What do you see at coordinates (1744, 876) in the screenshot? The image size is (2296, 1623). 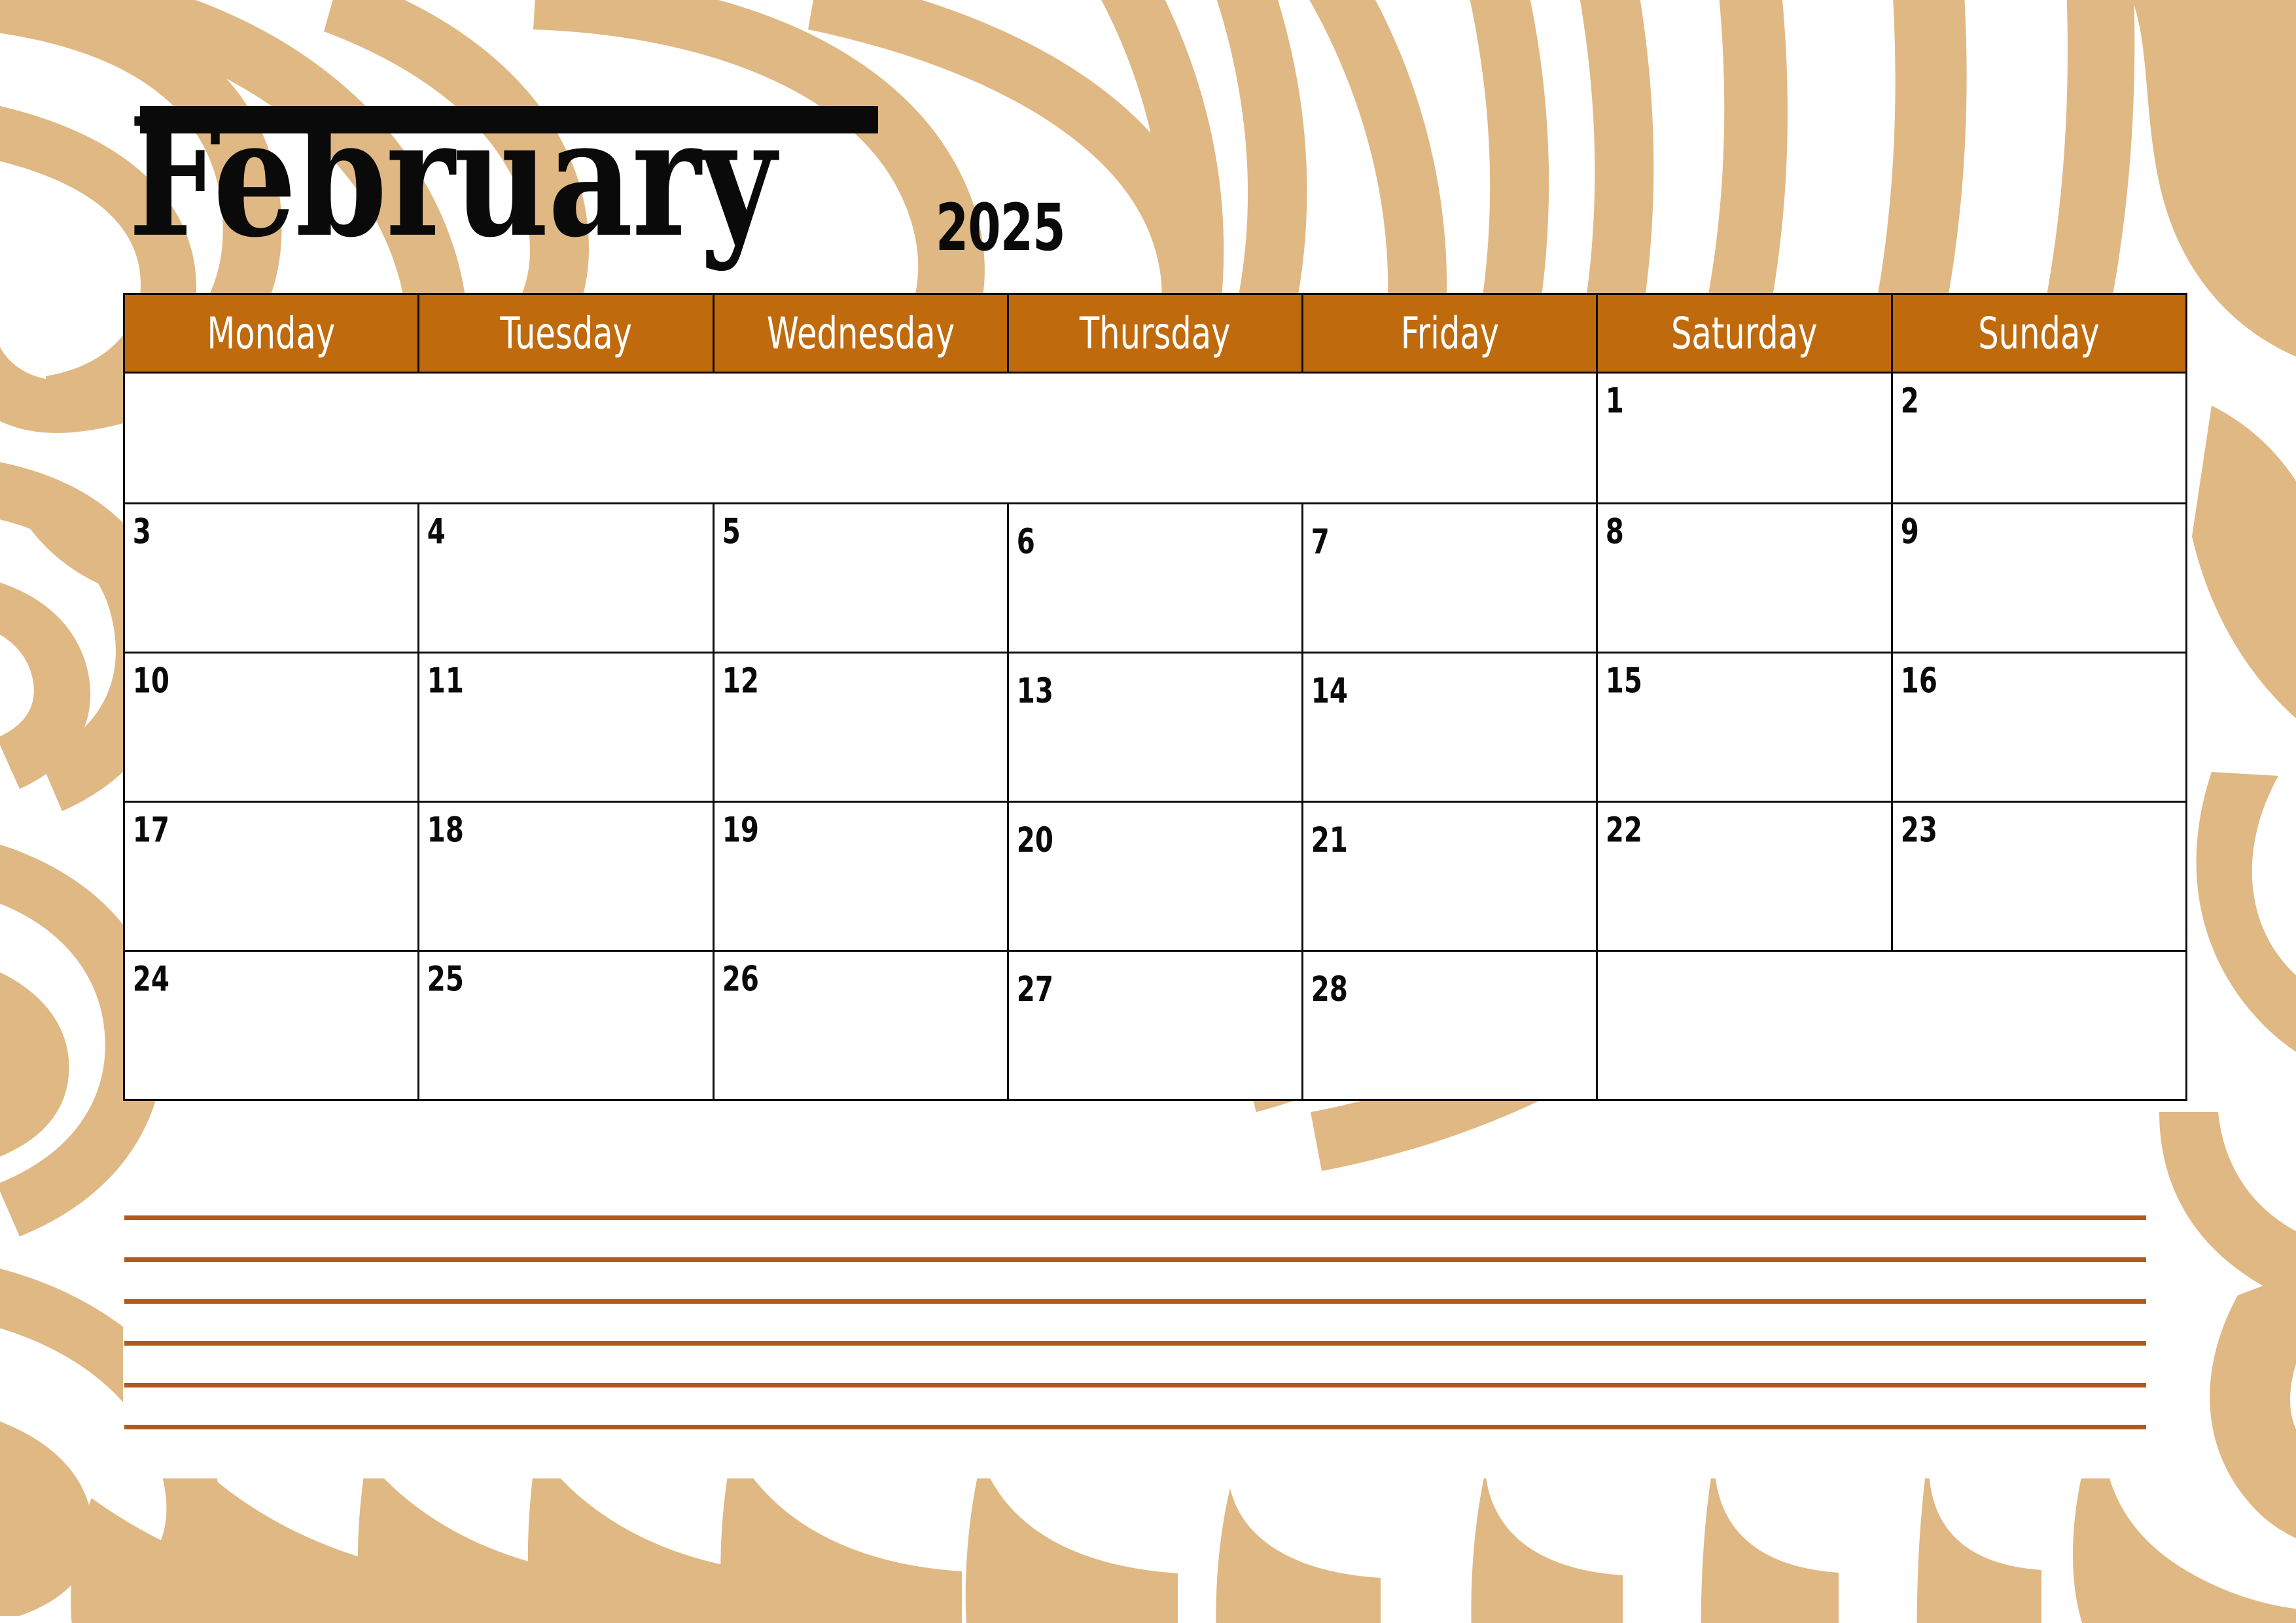 I see `calendar-cell-day: 22` at bounding box center [1744, 876].